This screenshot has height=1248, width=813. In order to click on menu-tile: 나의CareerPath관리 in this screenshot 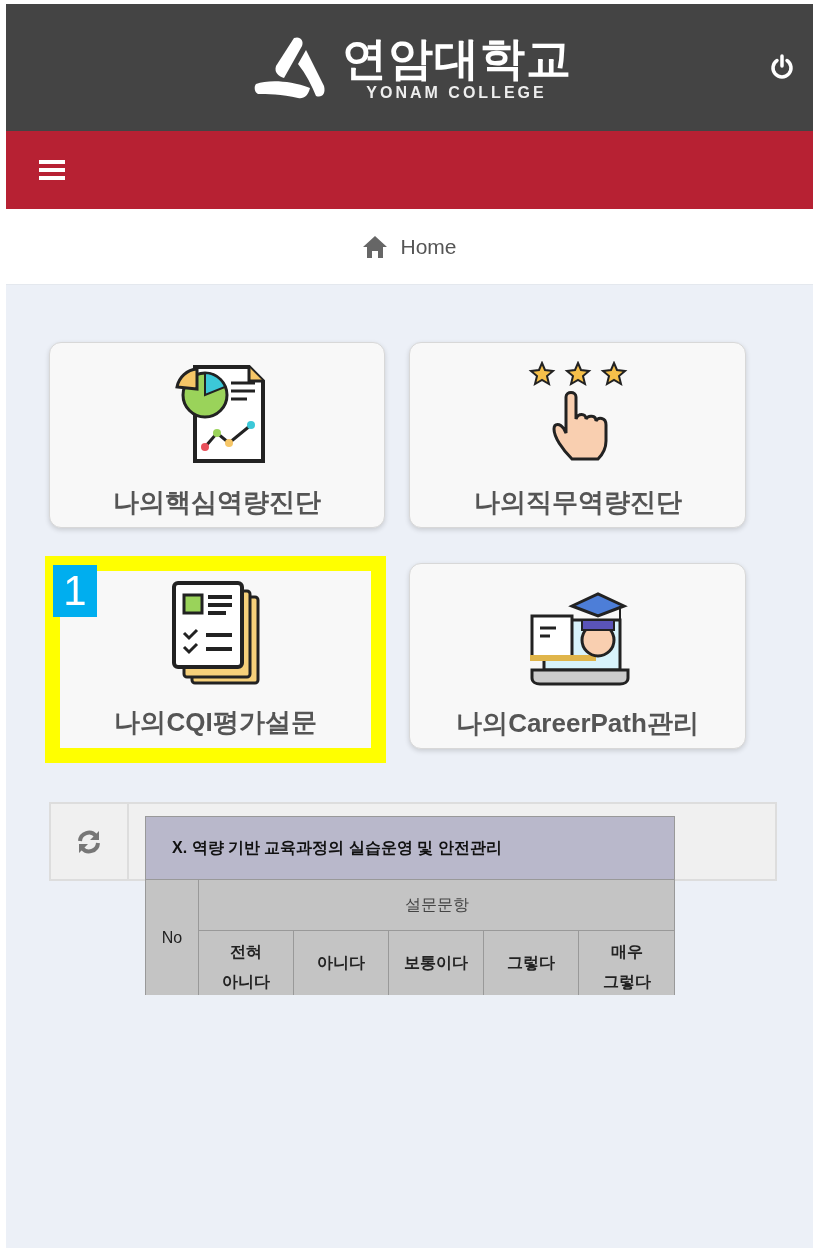, I will do `click(577, 656)`.